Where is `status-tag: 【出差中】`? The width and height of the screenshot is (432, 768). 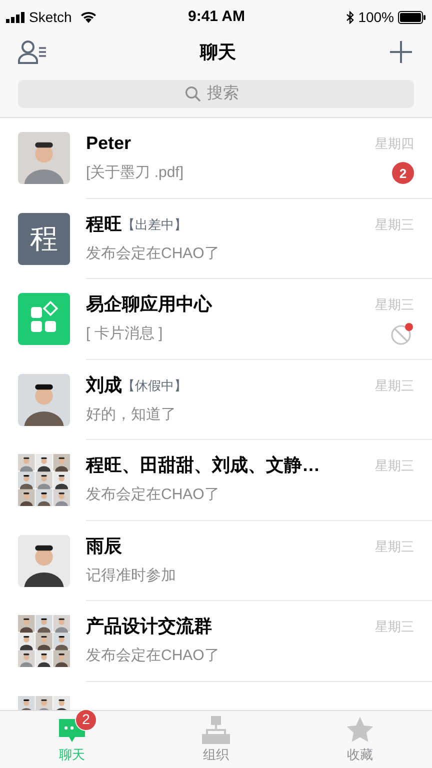 status-tag: 【出差中】 is located at coordinates (154, 224).